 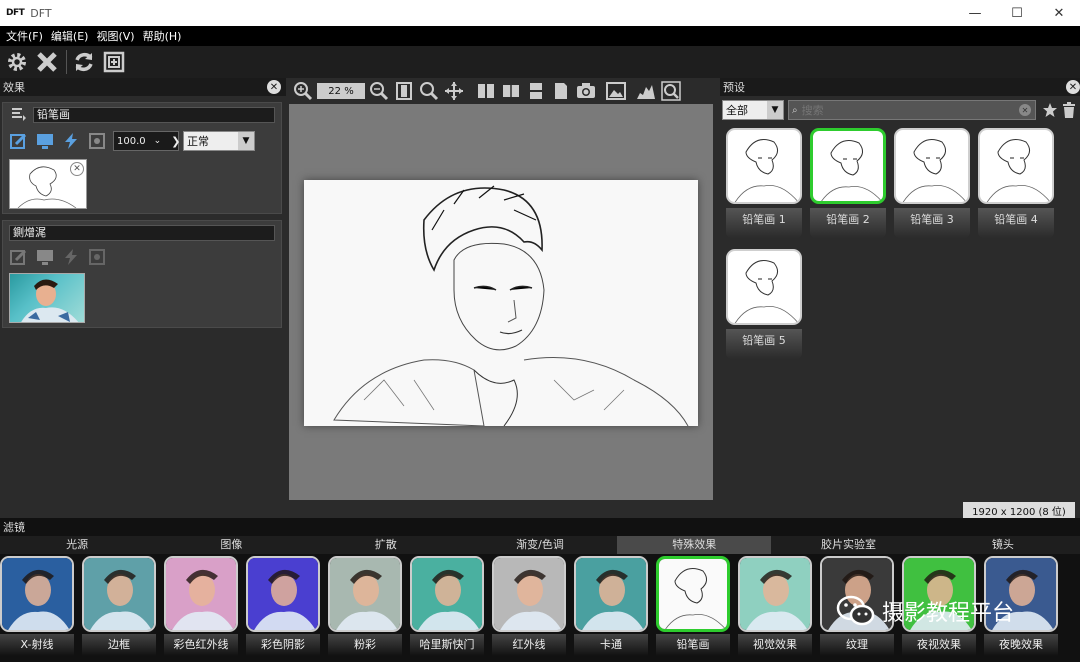 I want to click on lightning-icon, so click(x=71, y=141).